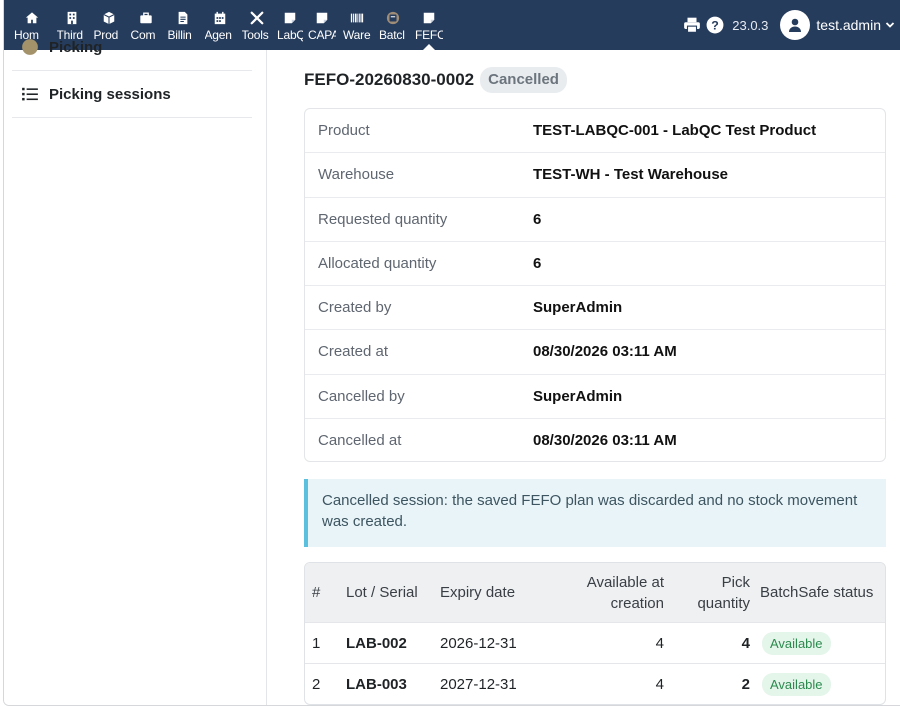 The width and height of the screenshot is (900, 706). Describe the element at coordinates (182, 18) in the screenshot. I see `invoice-icon` at that location.